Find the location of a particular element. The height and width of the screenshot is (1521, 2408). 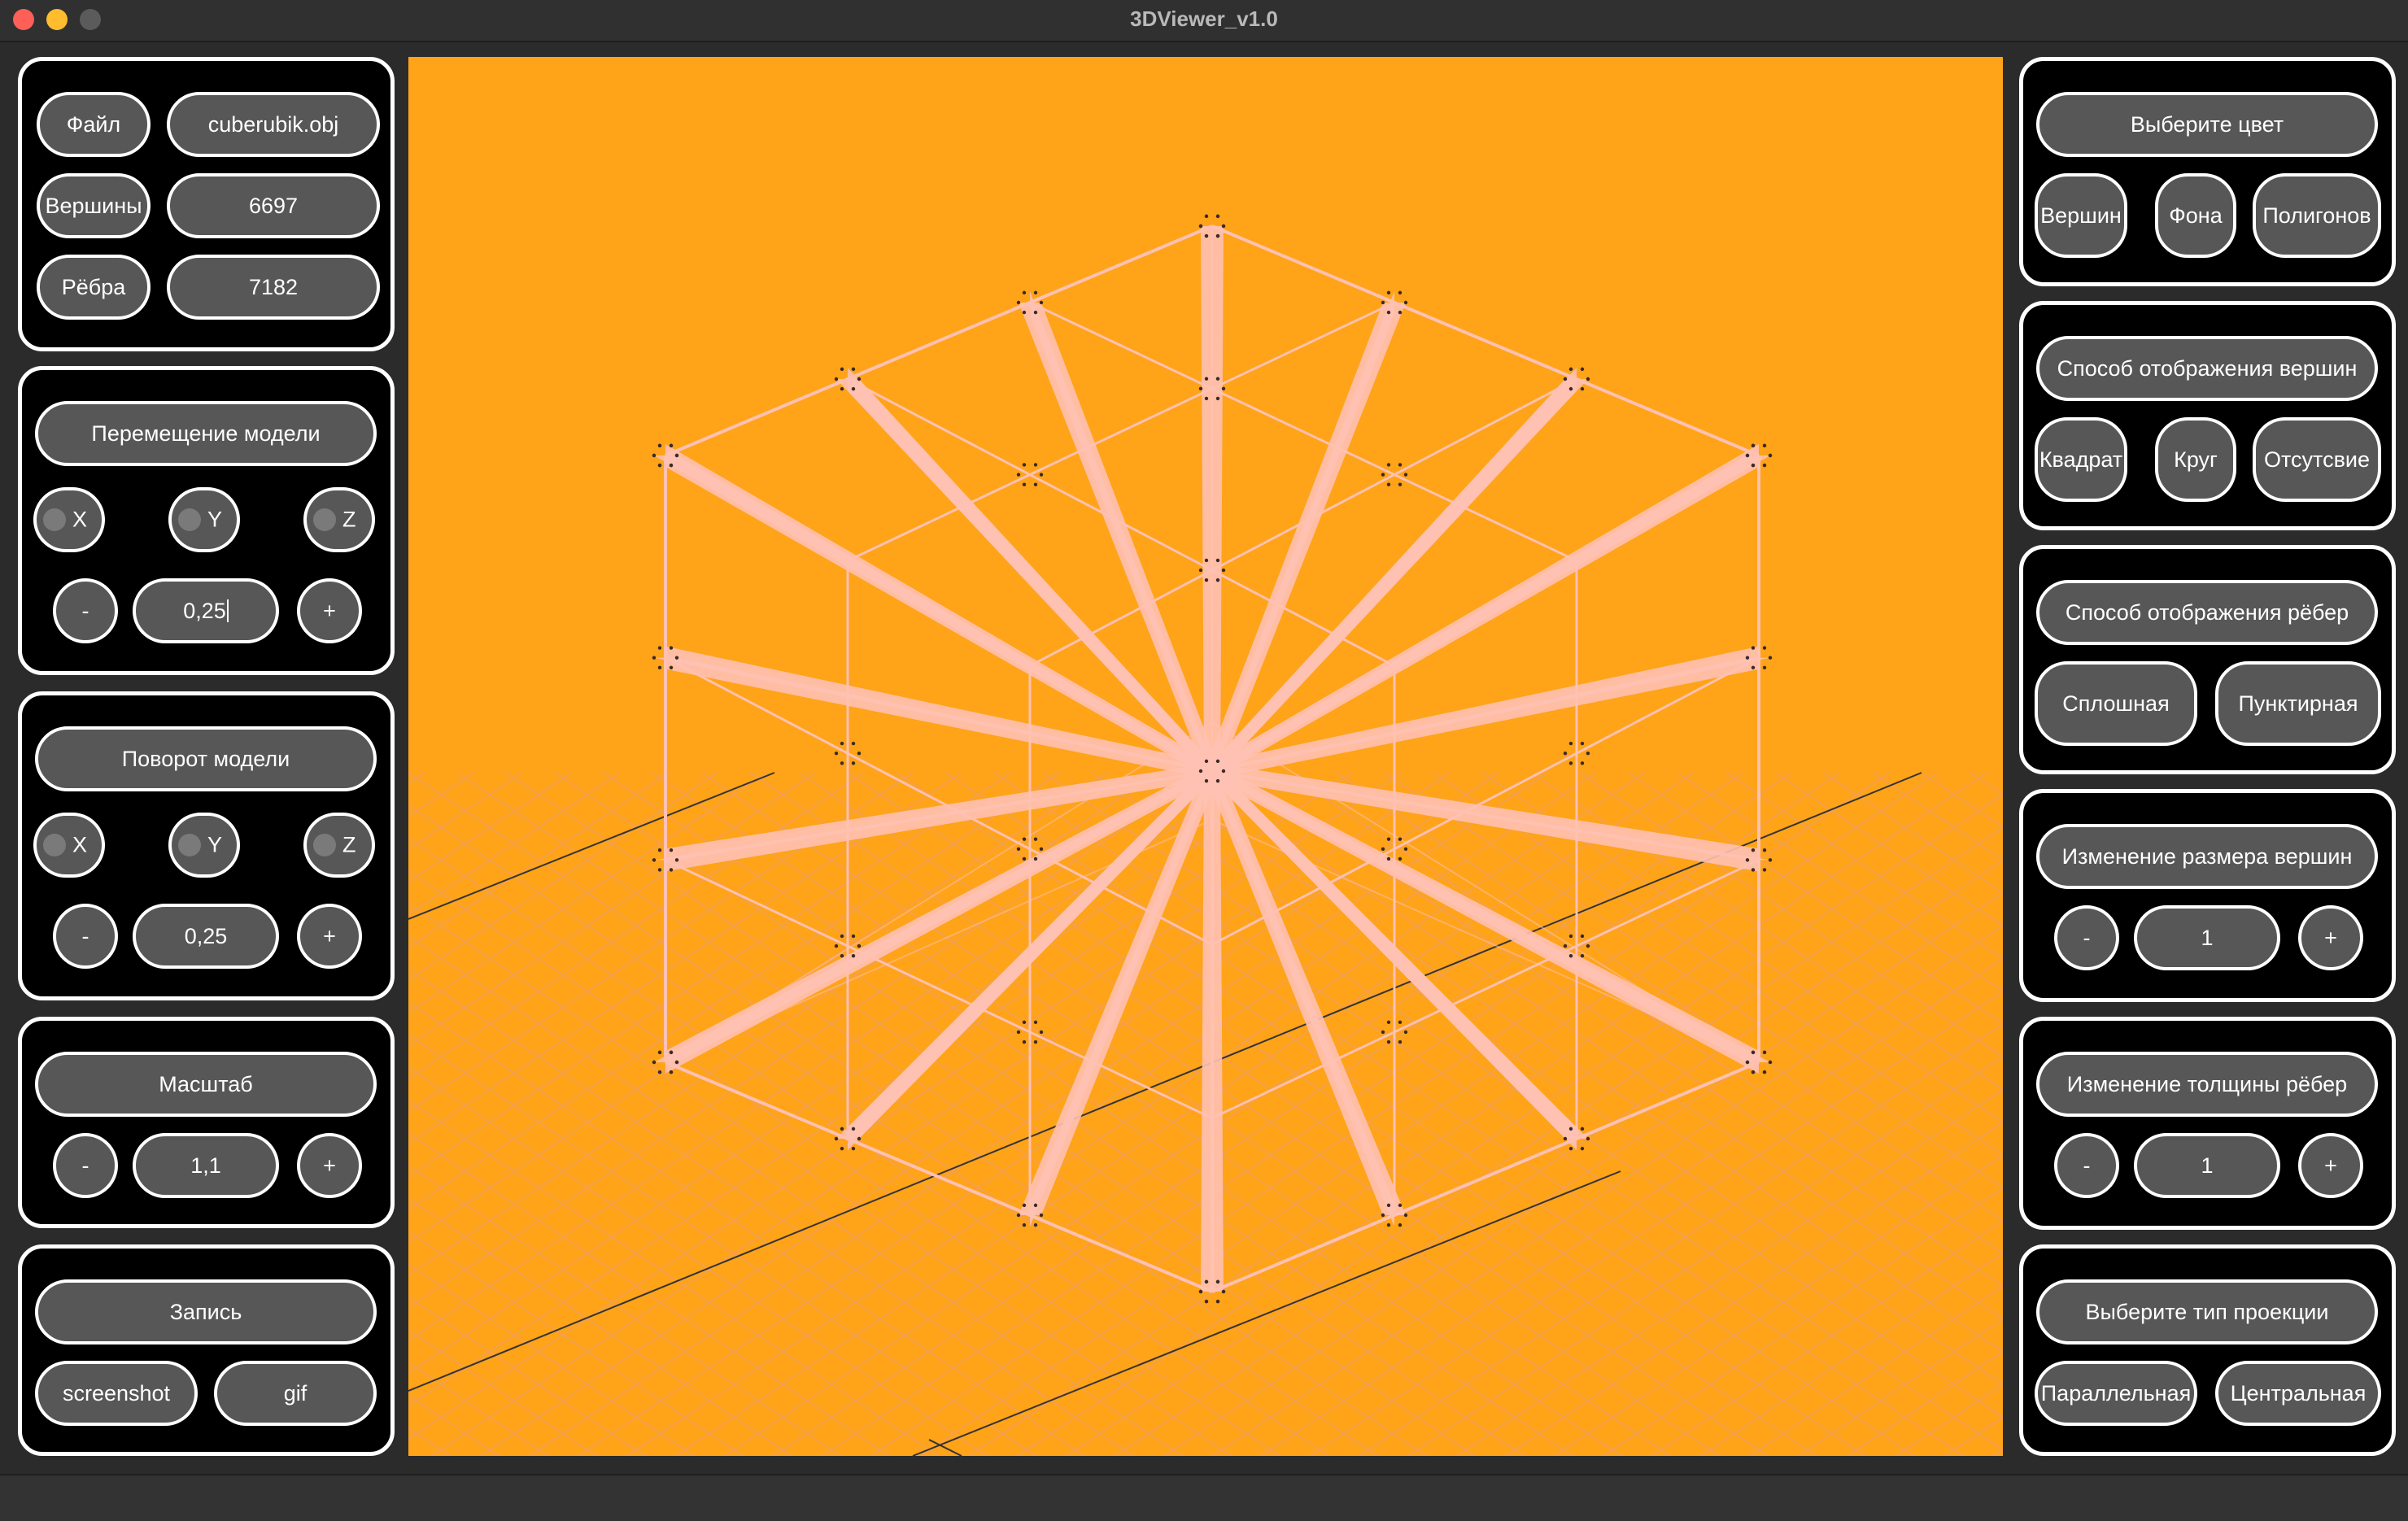

rotate-axis-x-radio: X is located at coordinates (69, 845).